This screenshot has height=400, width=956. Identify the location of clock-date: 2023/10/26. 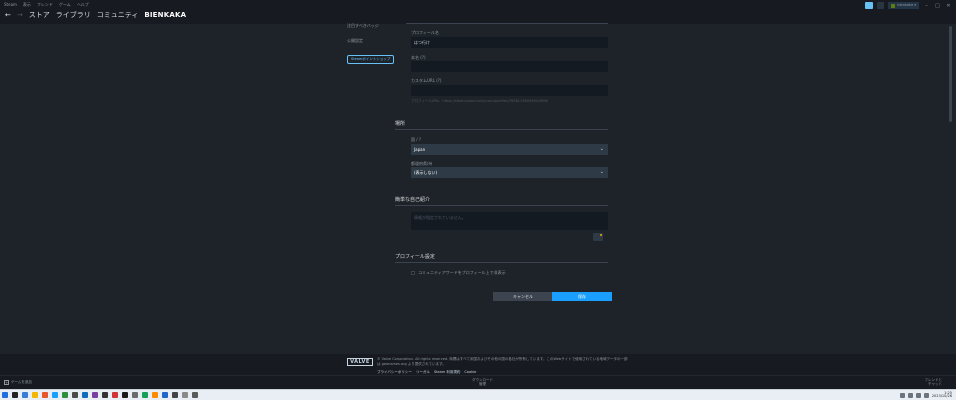
(941, 396).